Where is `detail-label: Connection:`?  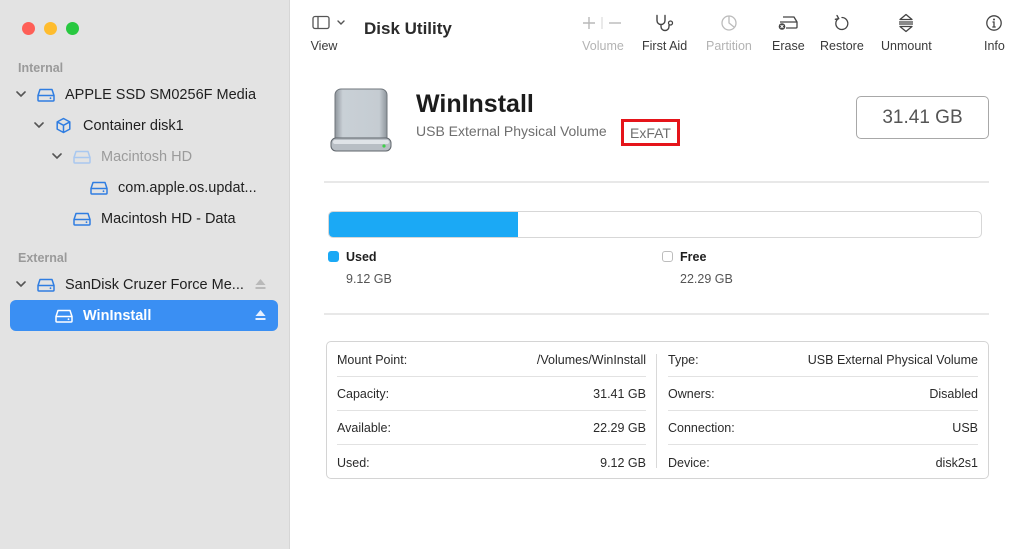
detail-label: Connection: is located at coordinates (701, 427).